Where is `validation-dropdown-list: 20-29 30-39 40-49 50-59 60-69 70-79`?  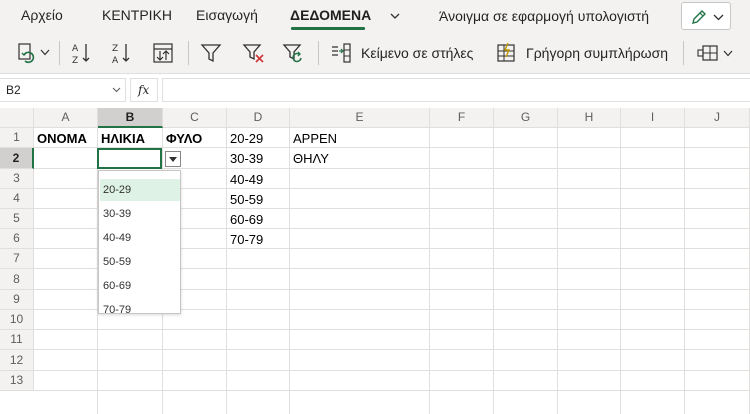
validation-dropdown-list: 20-29 30-39 40-49 50-59 60-69 70-79 is located at coordinates (139, 243).